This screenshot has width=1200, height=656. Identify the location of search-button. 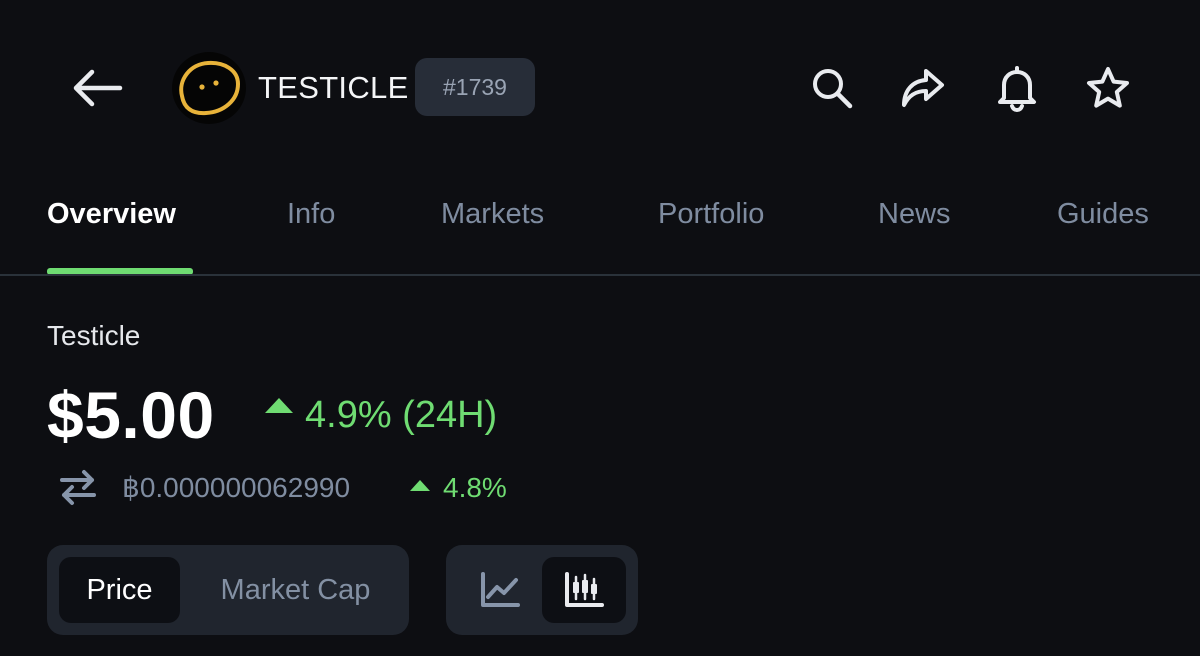
(832, 88).